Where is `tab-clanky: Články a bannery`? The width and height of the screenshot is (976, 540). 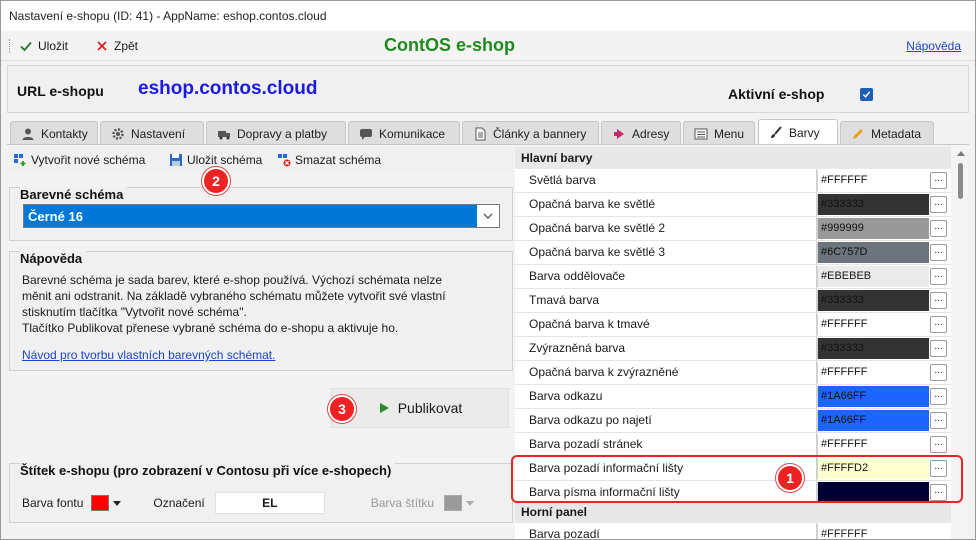
tab-clanky: Články a bannery is located at coordinates (530, 133).